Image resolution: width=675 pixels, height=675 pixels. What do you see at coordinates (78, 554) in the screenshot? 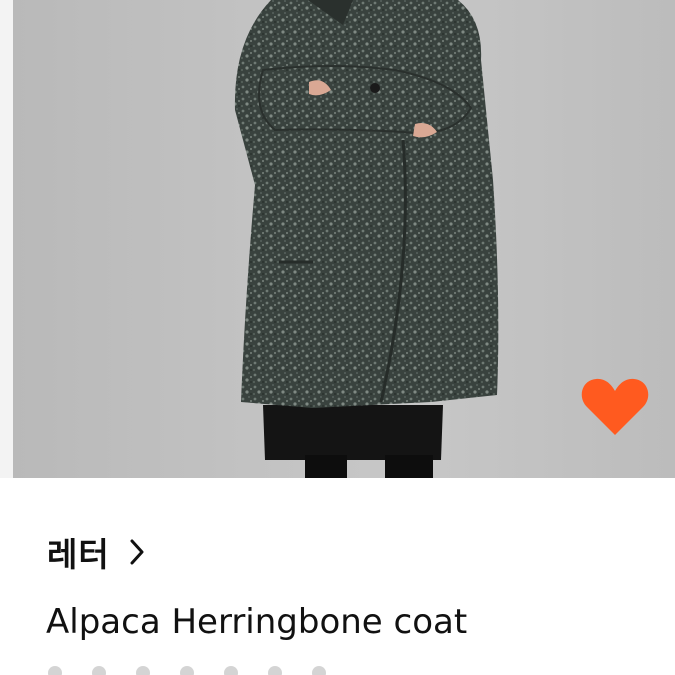
I see `brand-name: 레터` at bounding box center [78, 554].